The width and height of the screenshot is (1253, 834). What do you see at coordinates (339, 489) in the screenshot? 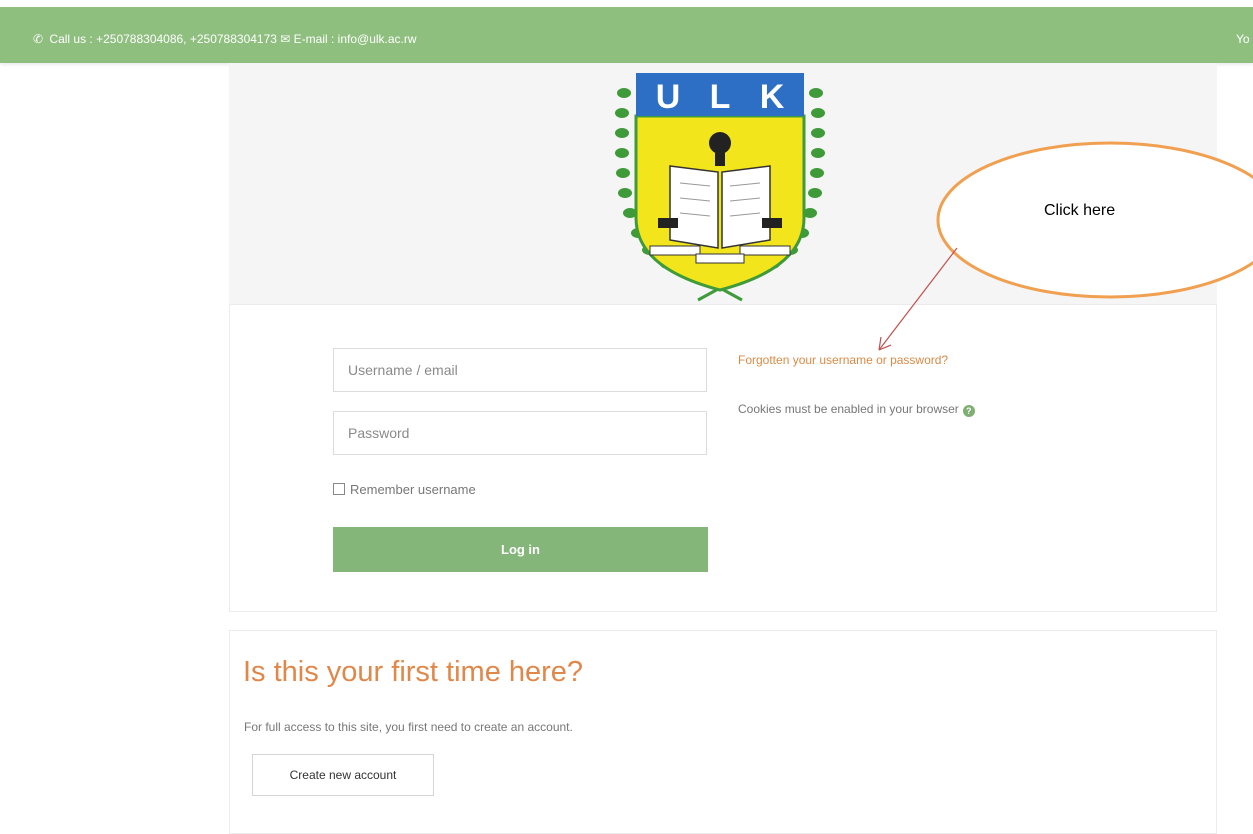
I see `remember-checkbox` at bounding box center [339, 489].